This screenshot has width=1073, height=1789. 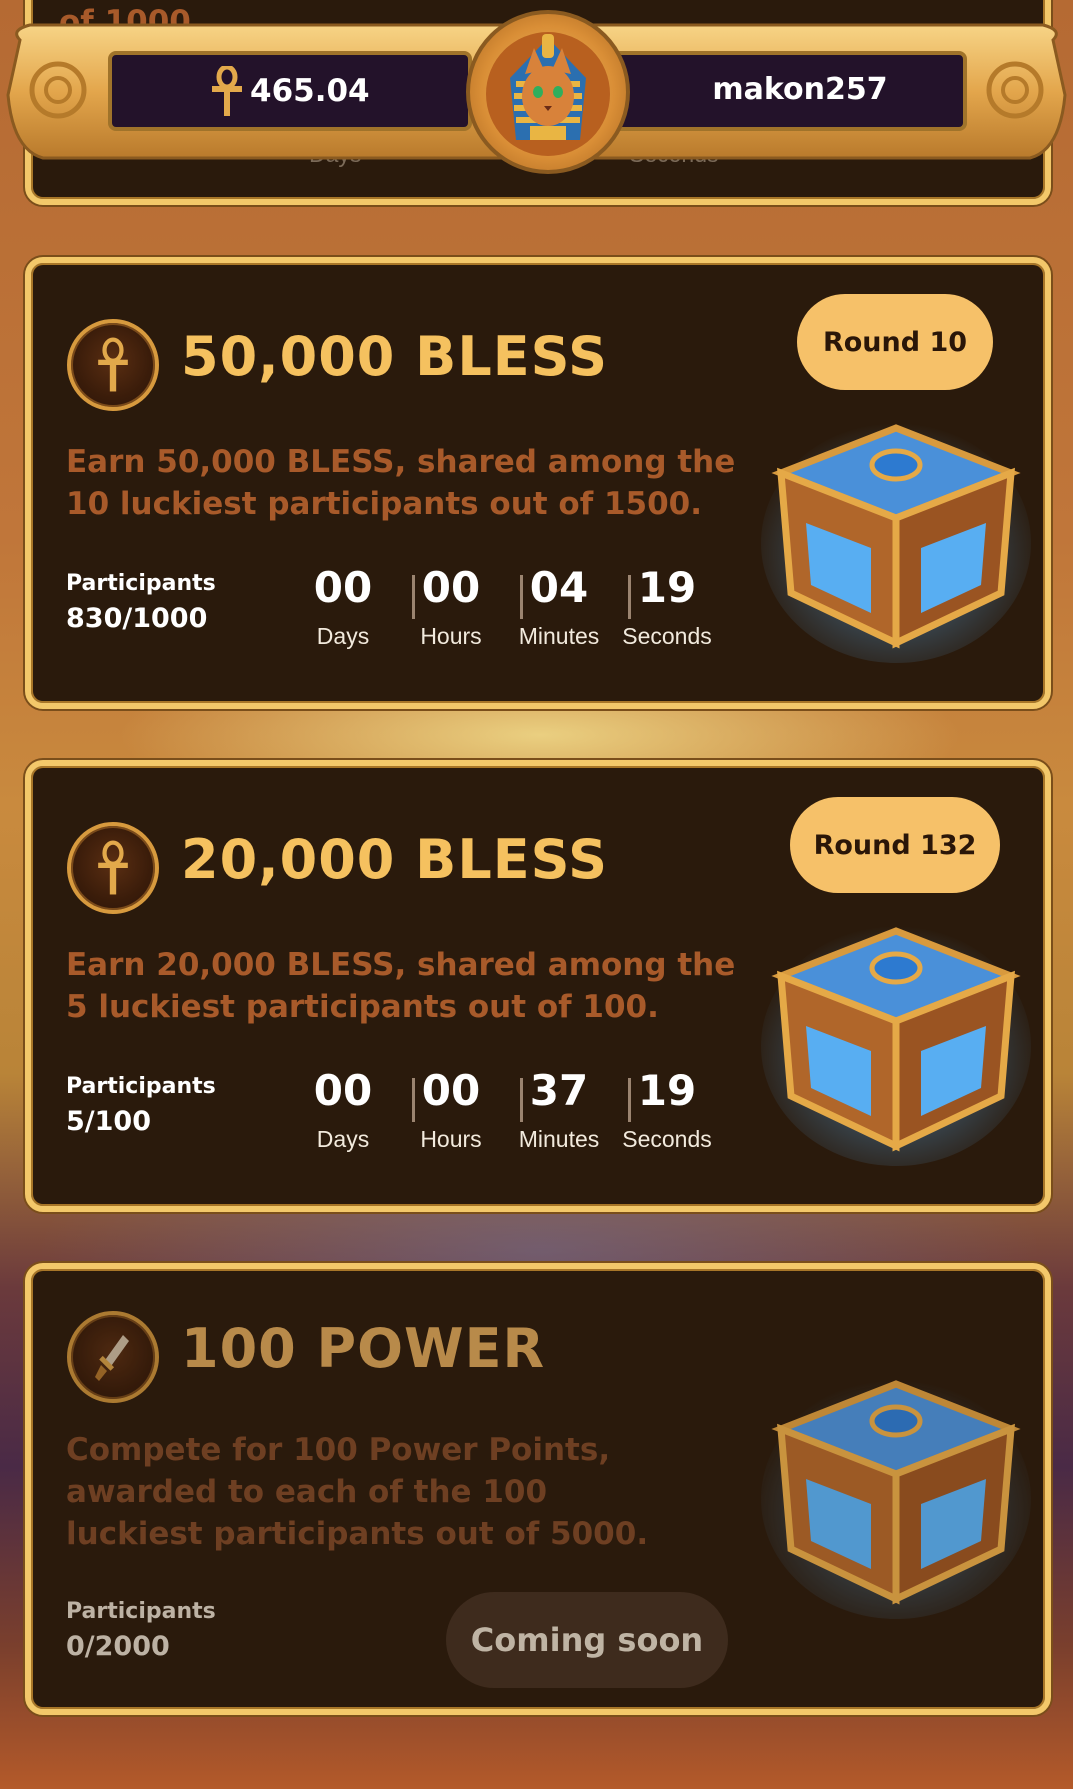 I want to click on pharaoh-cat-avatar-icon, so click(x=548, y=94).